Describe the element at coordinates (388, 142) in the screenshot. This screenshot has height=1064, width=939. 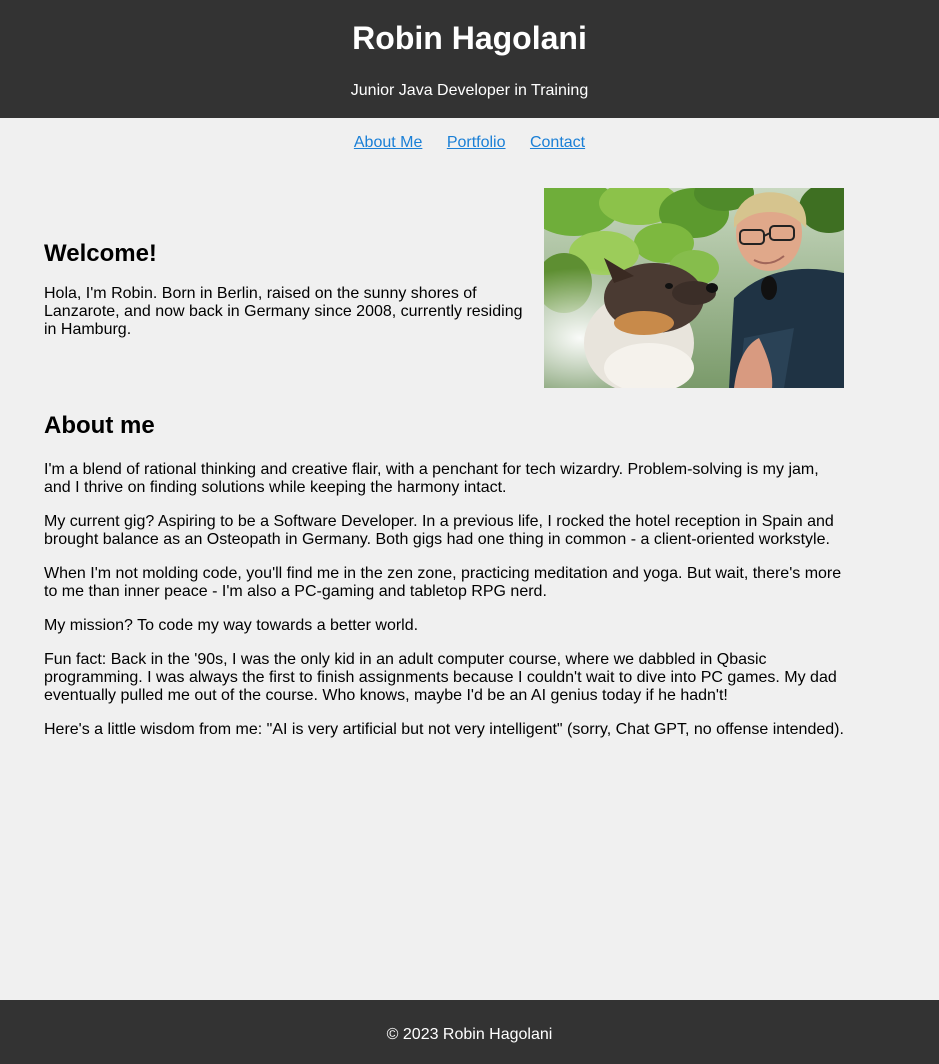
I see `nav-link-about-me: About Me` at that location.